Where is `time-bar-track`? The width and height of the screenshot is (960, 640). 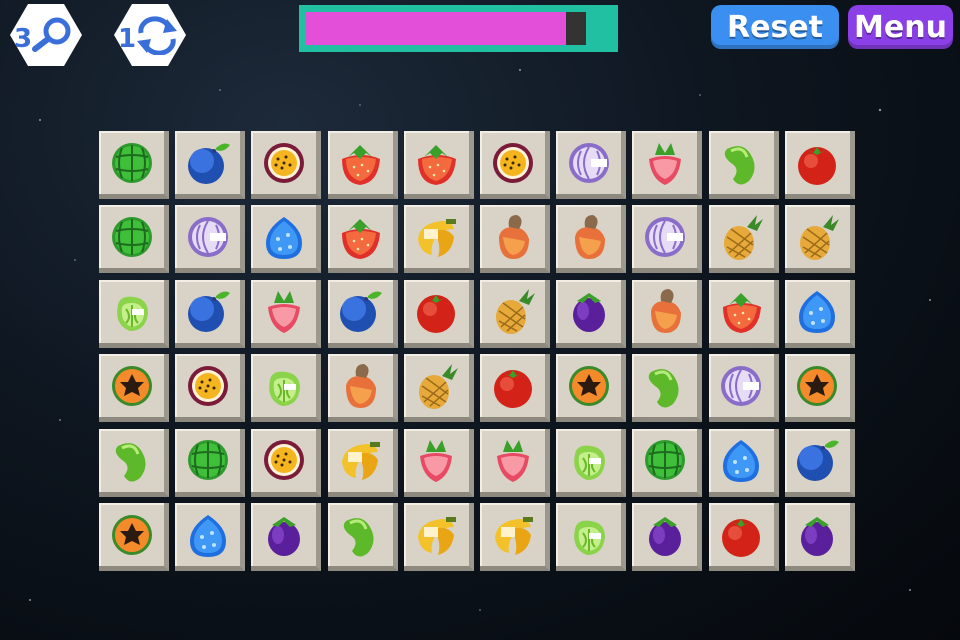
time-bar-track is located at coordinates (446, 28).